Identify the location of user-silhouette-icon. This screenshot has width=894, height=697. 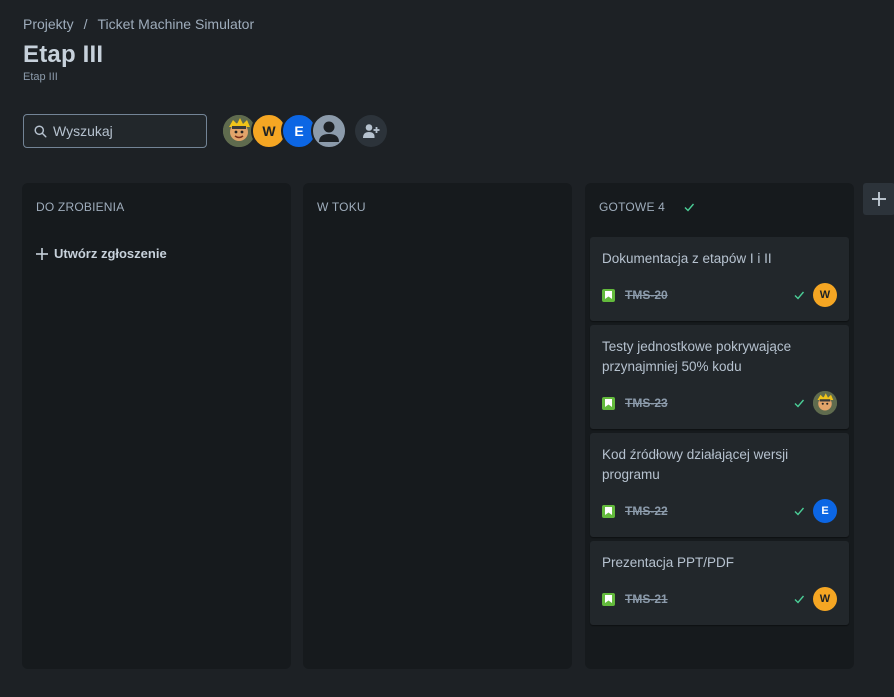
(329, 131).